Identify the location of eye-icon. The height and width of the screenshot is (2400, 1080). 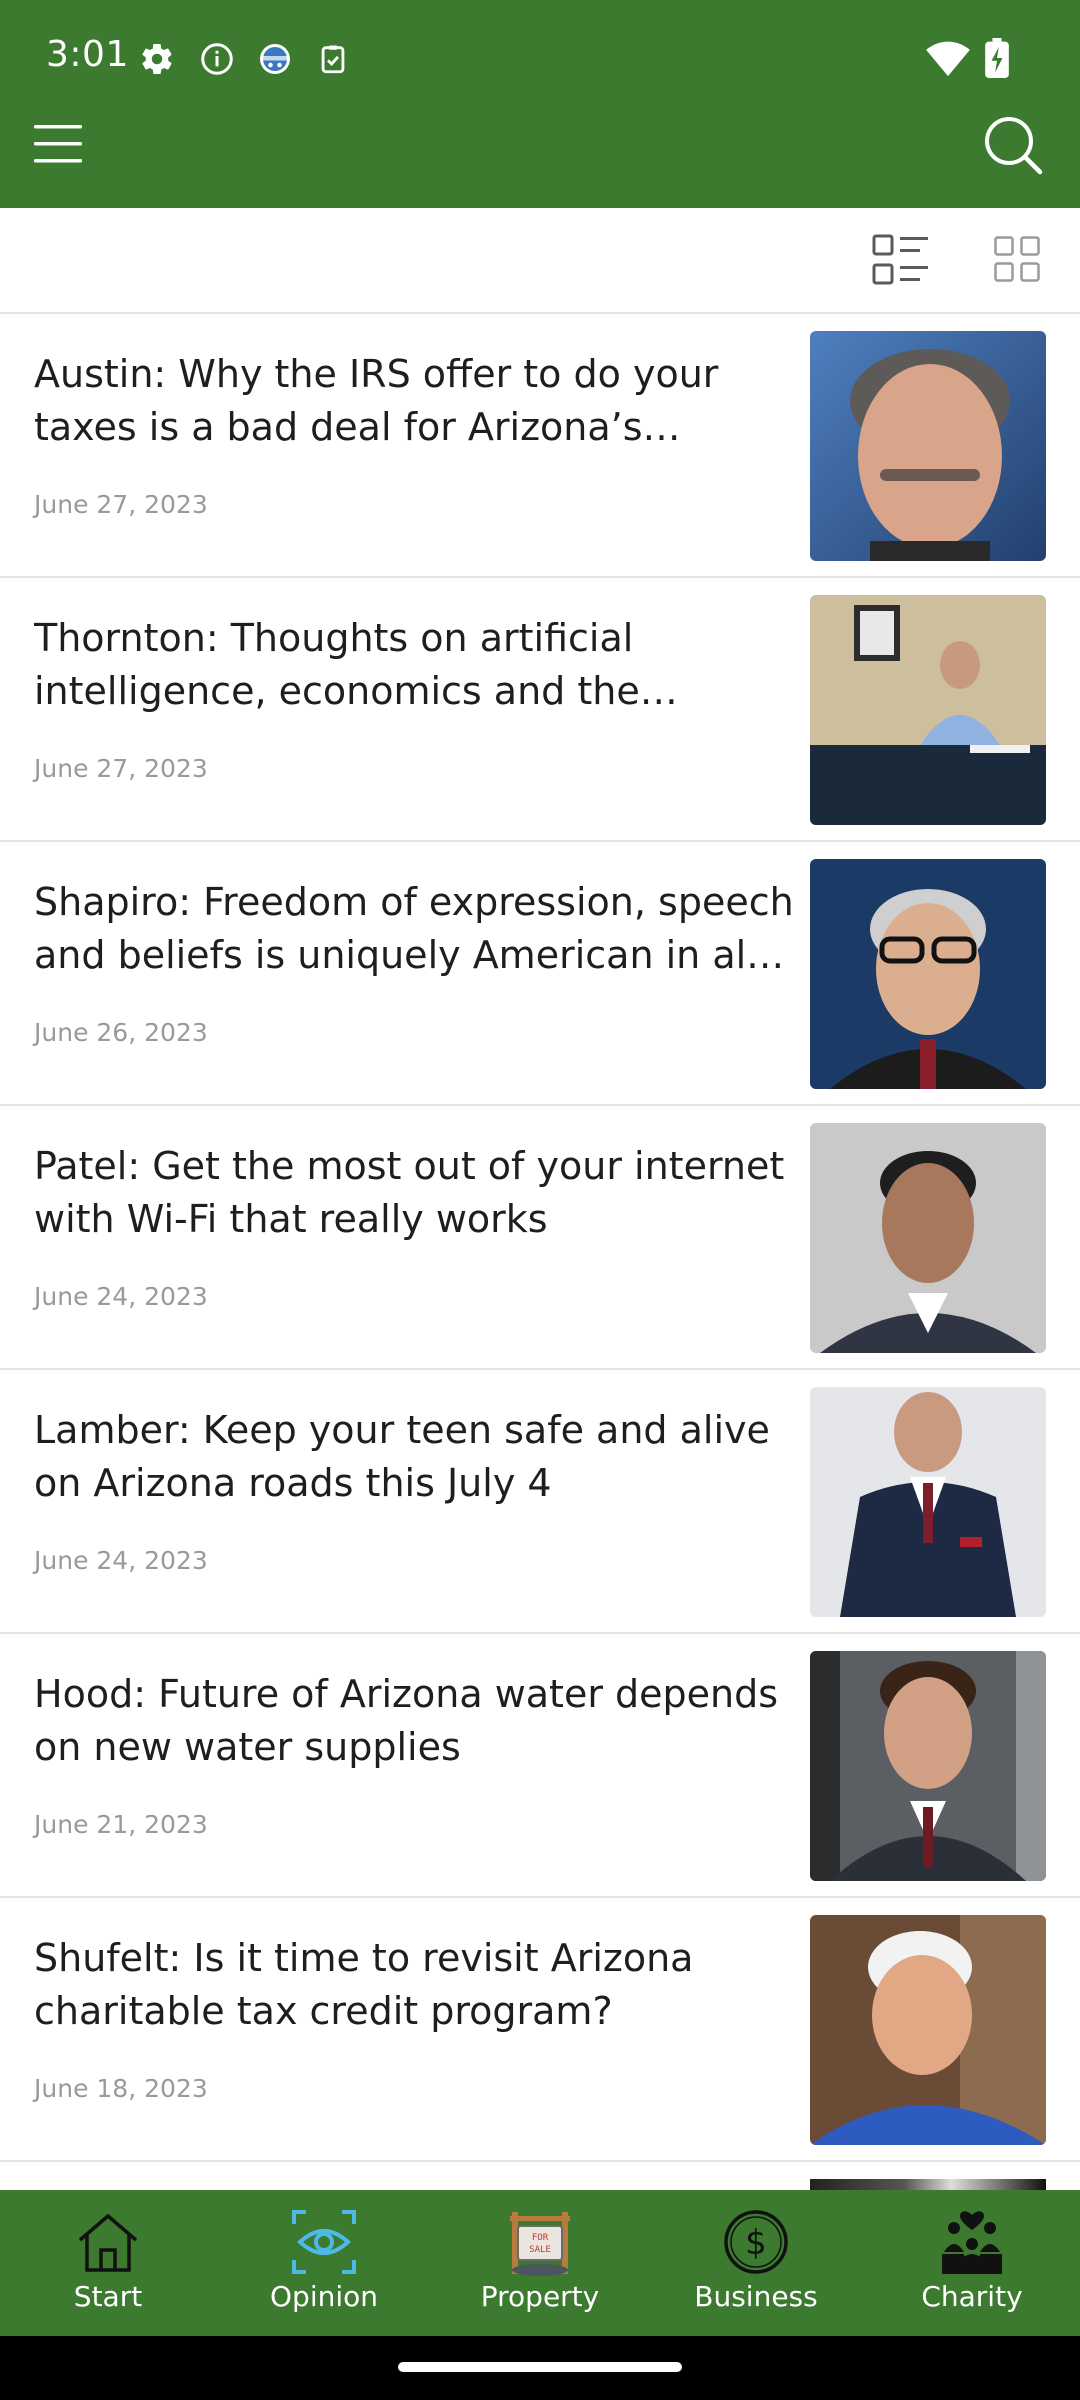
(324, 2242).